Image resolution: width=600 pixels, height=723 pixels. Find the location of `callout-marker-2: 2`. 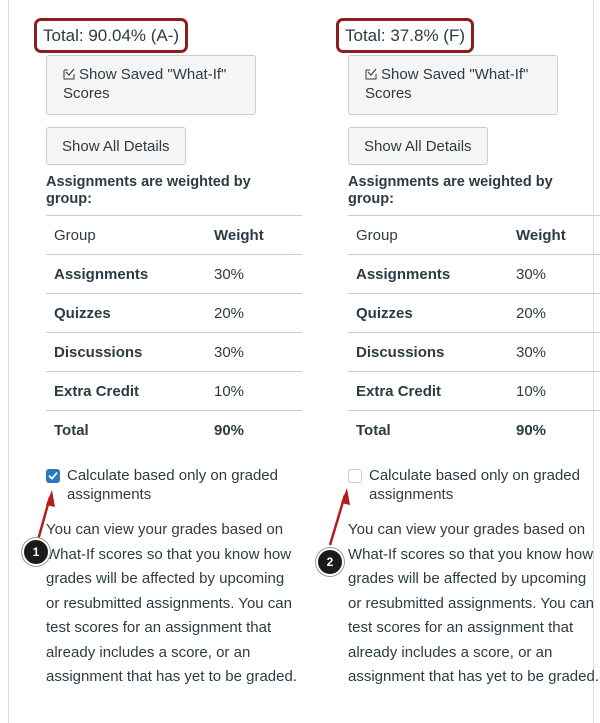

callout-marker-2: 2 is located at coordinates (330, 562).